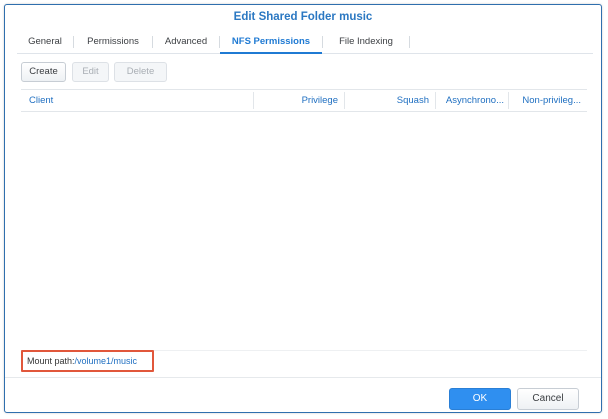 The image size is (608, 419). Describe the element at coordinates (45, 42) in the screenshot. I see `tab-general: General` at that location.